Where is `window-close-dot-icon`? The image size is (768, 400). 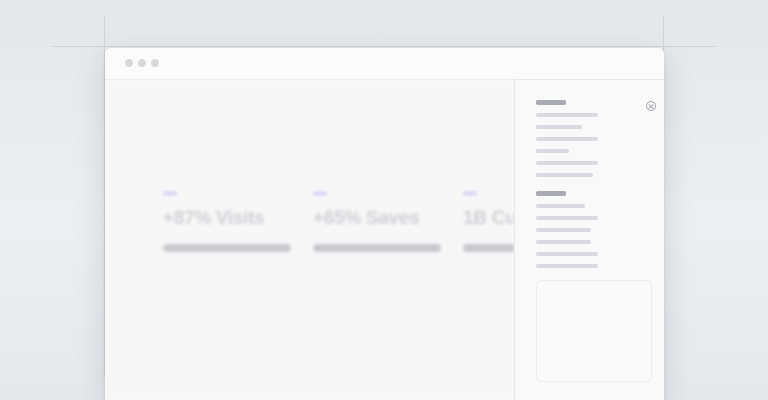
window-close-dot-icon is located at coordinates (129, 63).